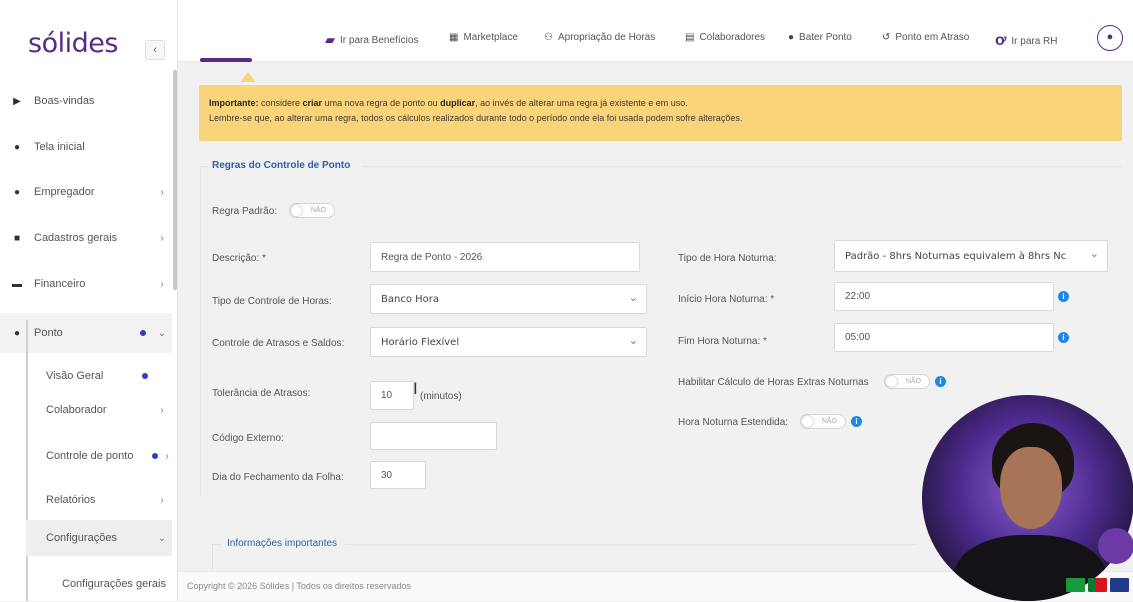 This screenshot has height=602, width=1133. What do you see at coordinates (17, 192) in the screenshot?
I see `user-circle-icon: ●` at bounding box center [17, 192].